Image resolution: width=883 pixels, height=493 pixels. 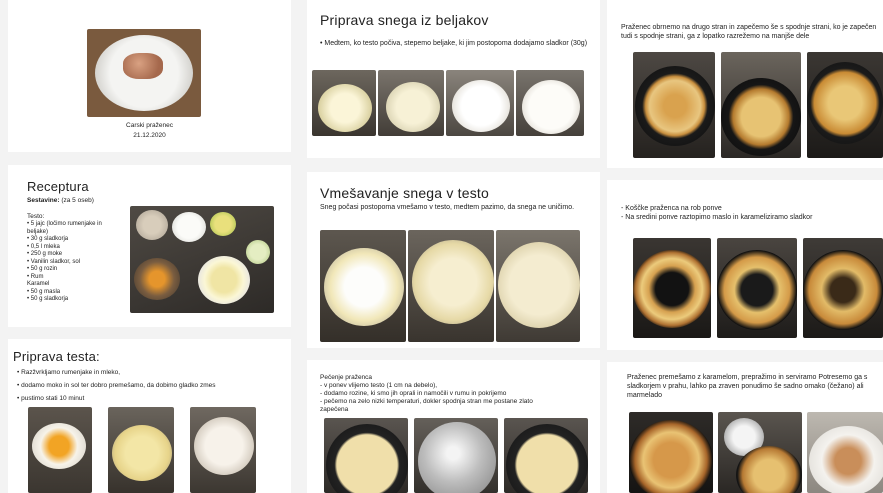 I want to click on list-item: • Rum, so click(x=35, y=276).